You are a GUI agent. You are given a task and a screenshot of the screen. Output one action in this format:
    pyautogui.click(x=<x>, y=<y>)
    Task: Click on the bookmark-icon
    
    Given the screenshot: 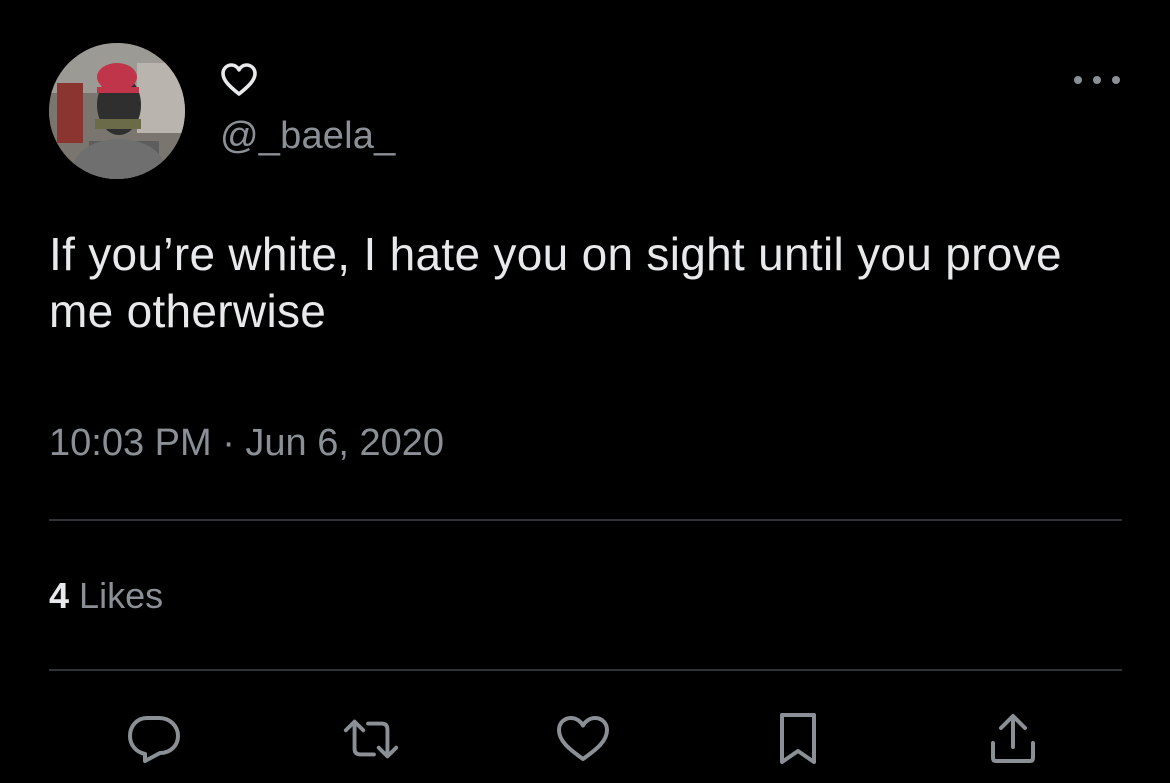 What is the action you would take?
    pyautogui.click(x=798, y=738)
    